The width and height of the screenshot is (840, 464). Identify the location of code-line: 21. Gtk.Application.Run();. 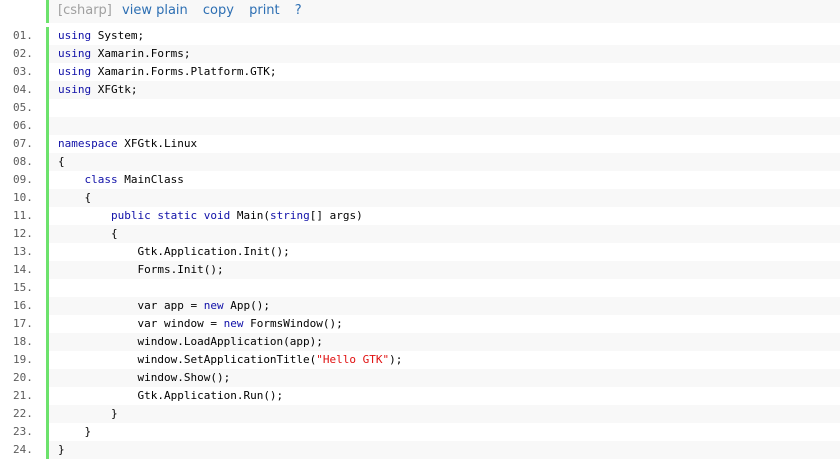
(420, 396).